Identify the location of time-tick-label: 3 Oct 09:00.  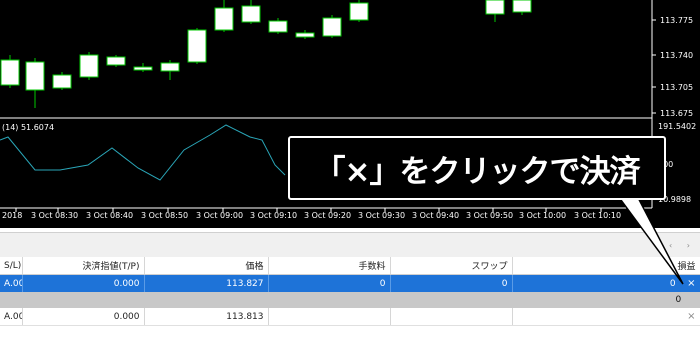
(219, 215).